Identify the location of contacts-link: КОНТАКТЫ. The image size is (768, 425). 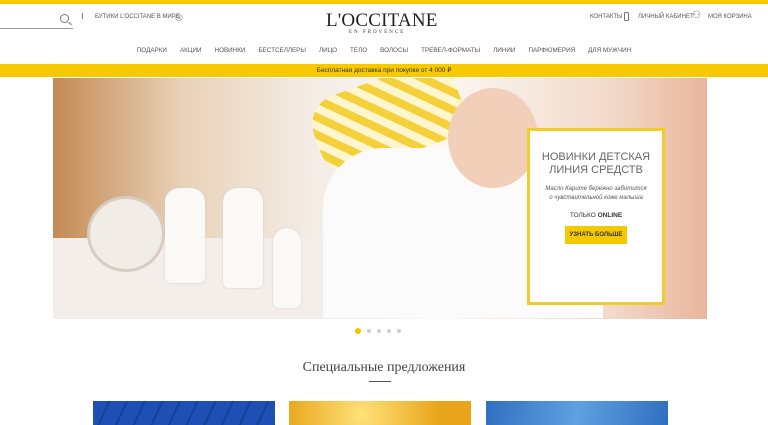
(606, 17).